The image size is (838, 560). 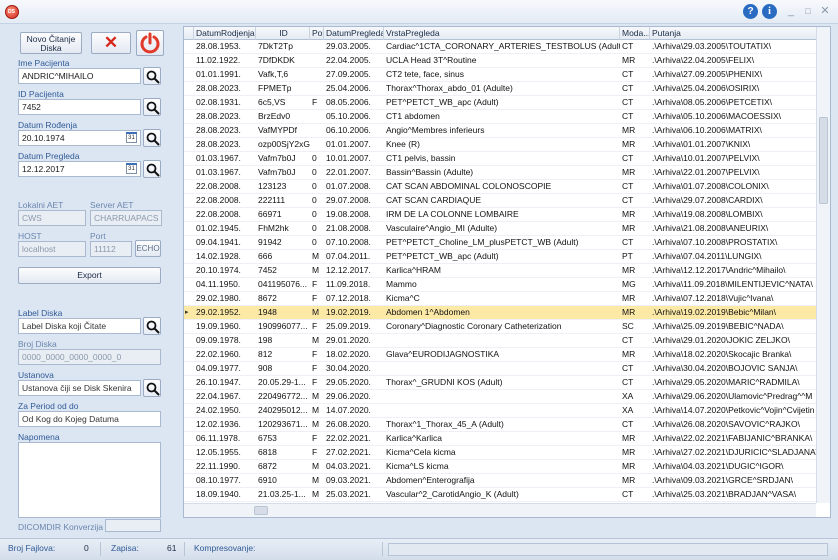 I want to click on col-exam-type-cell: IRM DE LA COLONNE LOMBAIRE, so click(x=452, y=214).